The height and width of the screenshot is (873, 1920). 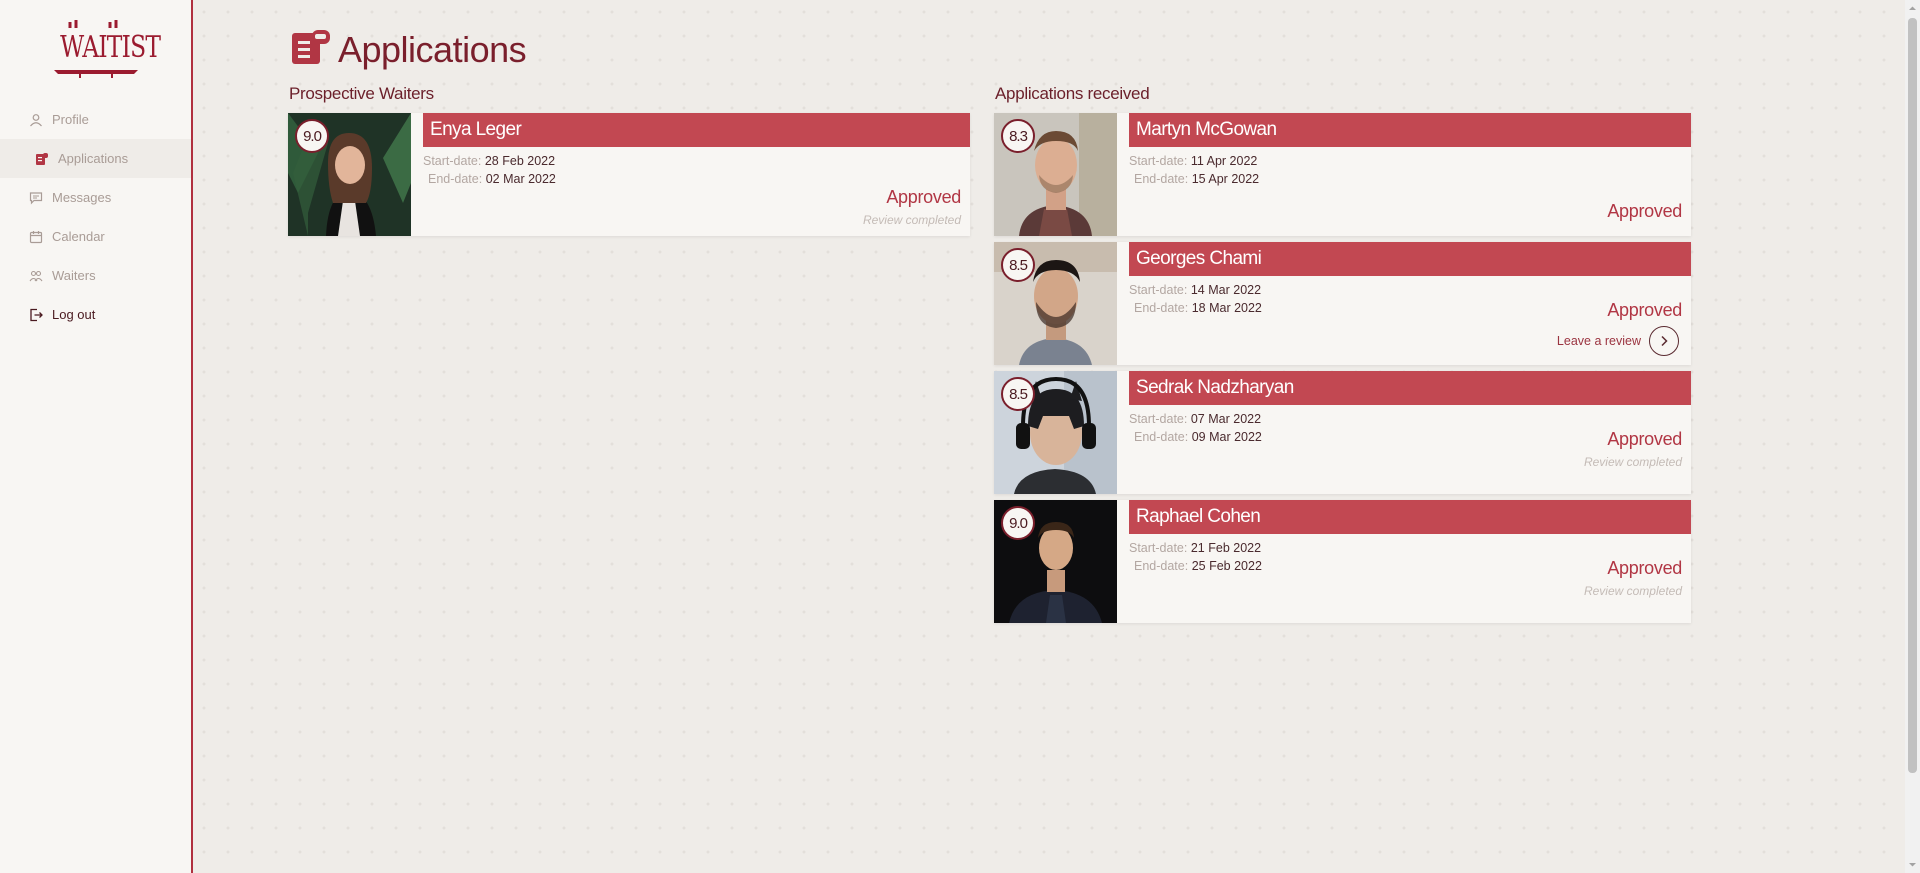 What do you see at coordinates (36, 120) in the screenshot?
I see `user-icon` at bounding box center [36, 120].